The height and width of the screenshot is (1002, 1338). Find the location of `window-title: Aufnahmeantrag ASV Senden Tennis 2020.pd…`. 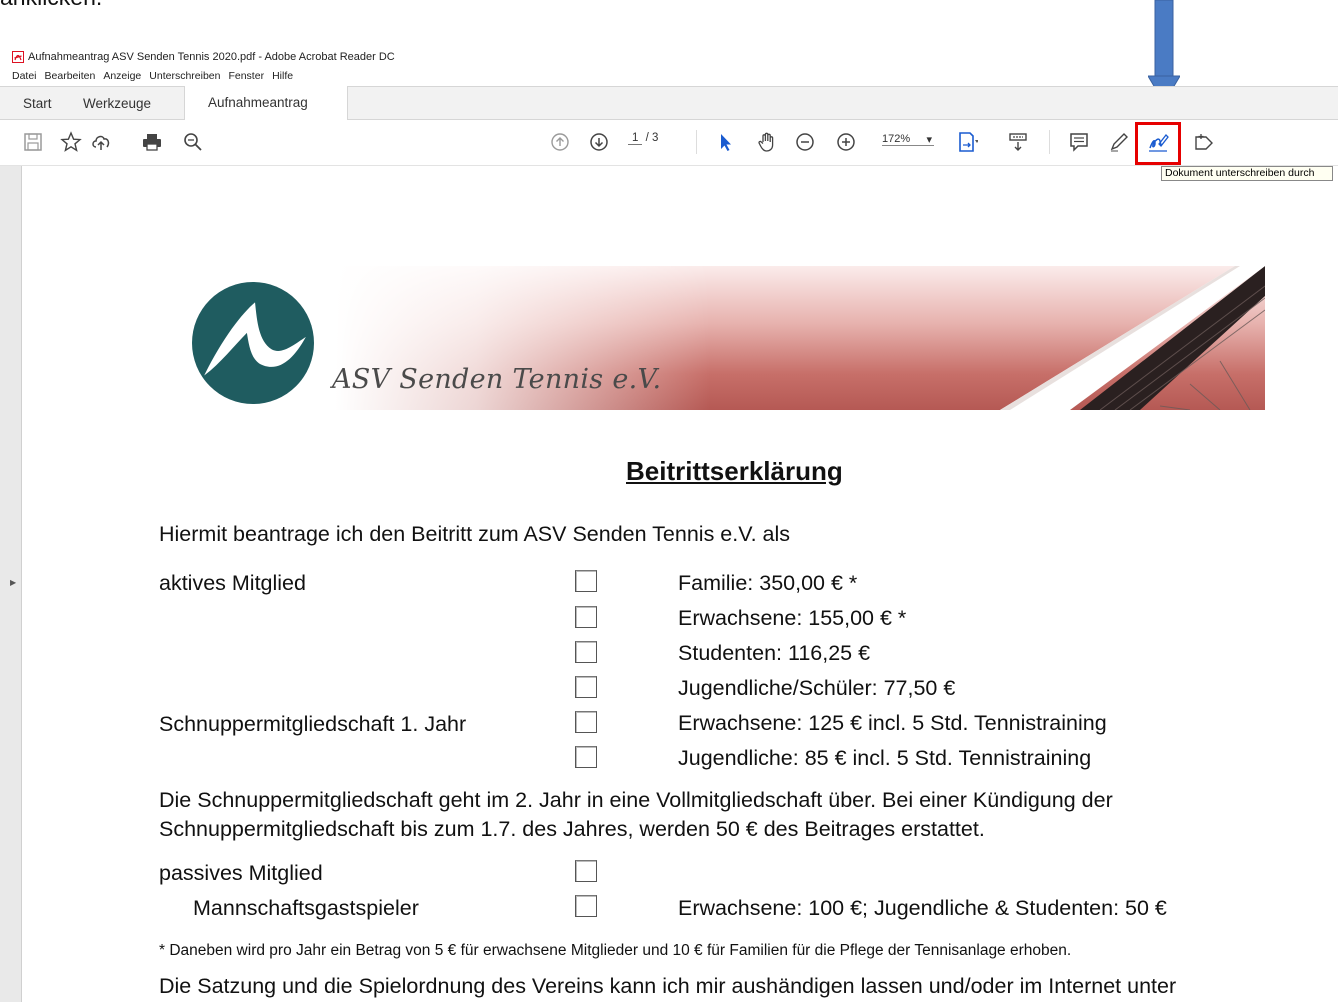

window-title: Aufnahmeantrag ASV Senden Tennis 2020.pd… is located at coordinates (211, 57).